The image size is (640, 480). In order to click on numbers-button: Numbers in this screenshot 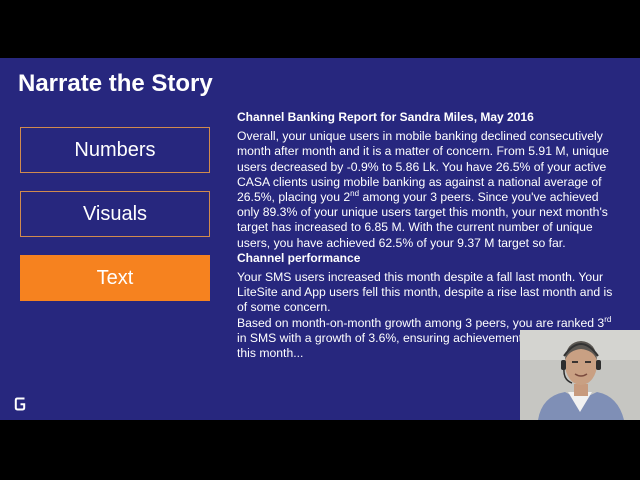, I will do `click(115, 150)`.